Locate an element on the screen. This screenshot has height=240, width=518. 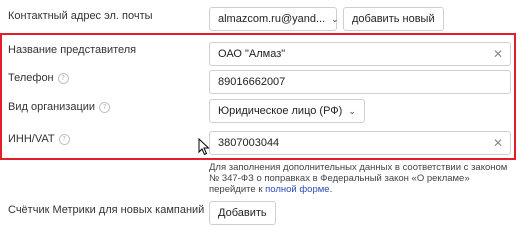
phone-label: Телефон? is located at coordinates (38, 78).